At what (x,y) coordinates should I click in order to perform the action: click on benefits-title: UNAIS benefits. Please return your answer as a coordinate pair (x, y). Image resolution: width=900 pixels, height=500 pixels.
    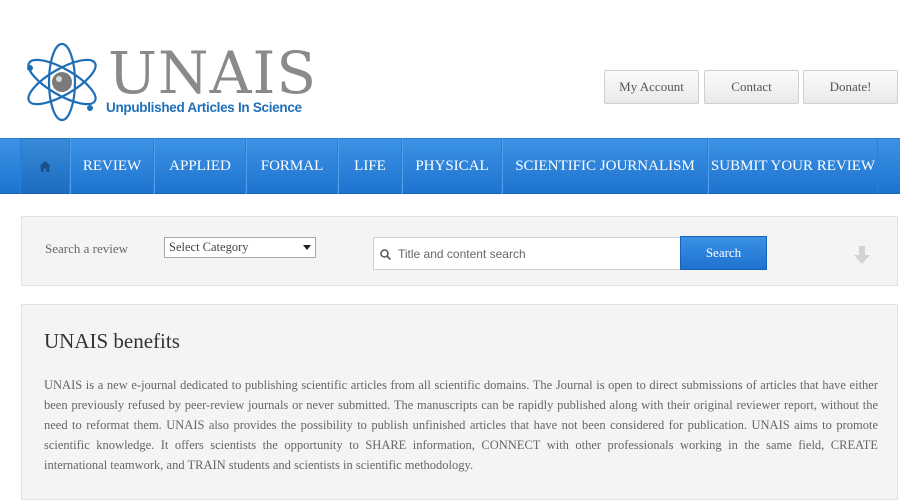
    Looking at the image, I should click on (112, 341).